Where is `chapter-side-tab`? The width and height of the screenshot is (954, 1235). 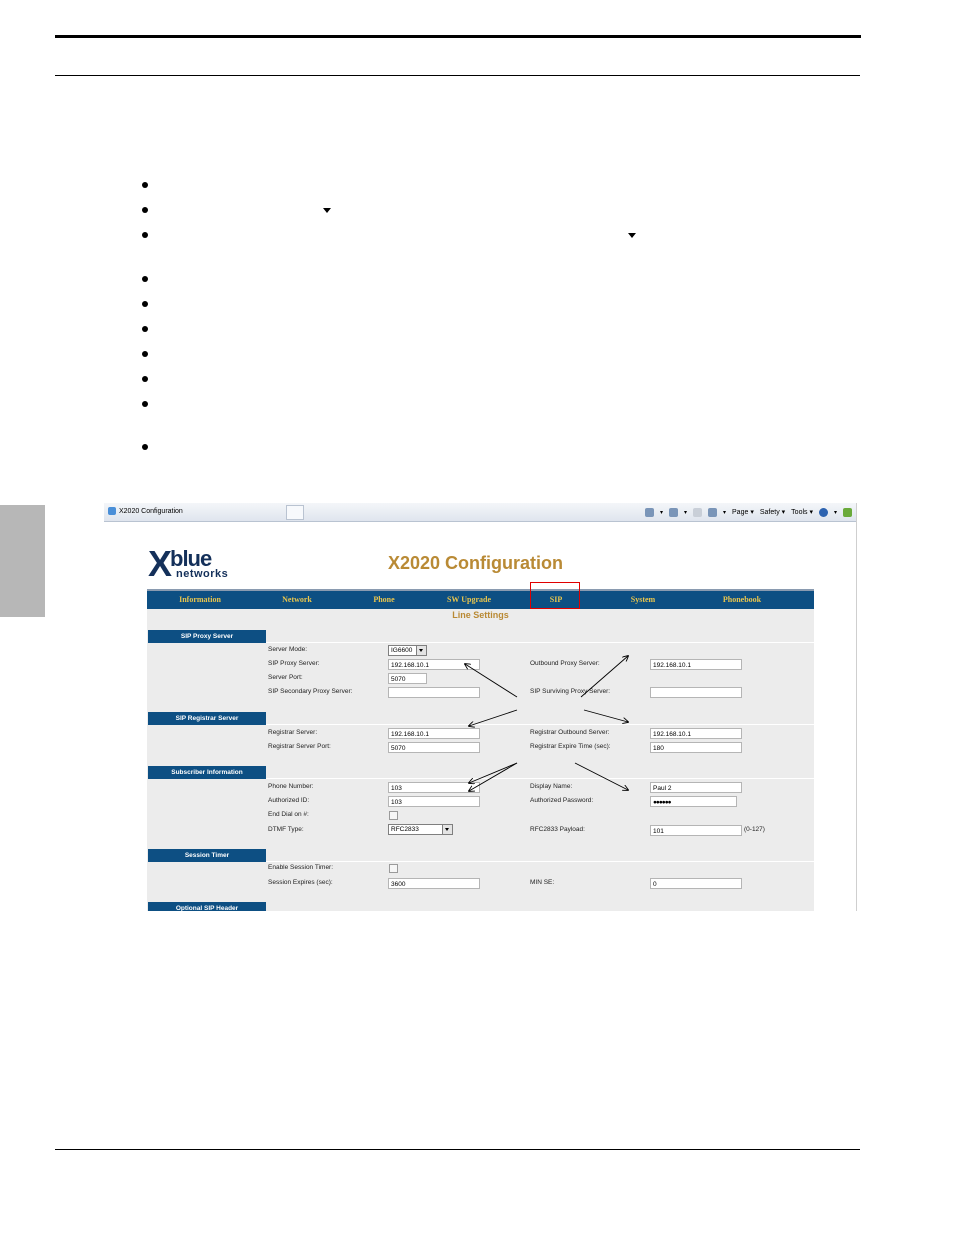
chapter-side-tab is located at coordinates (22, 561).